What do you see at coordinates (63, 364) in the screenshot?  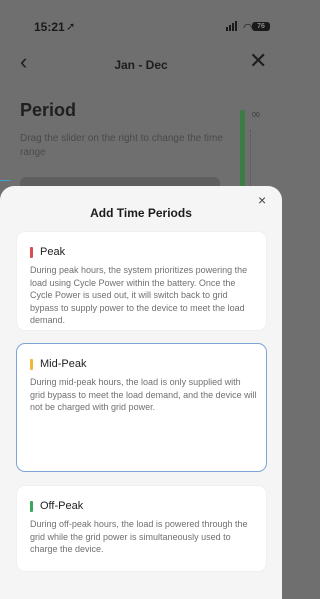 I see `card-title: Mid-Peak` at bounding box center [63, 364].